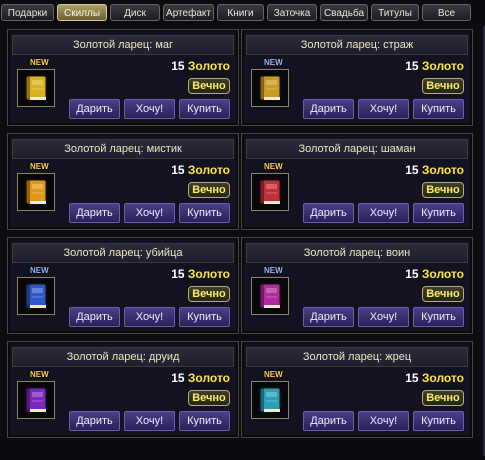 Image resolution: width=485 pixels, height=460 pixels. What do you see at coordinates (82, 12) in the screenshot?
I see `tab-skills: Скиллы` at bounding box center [82, 12].